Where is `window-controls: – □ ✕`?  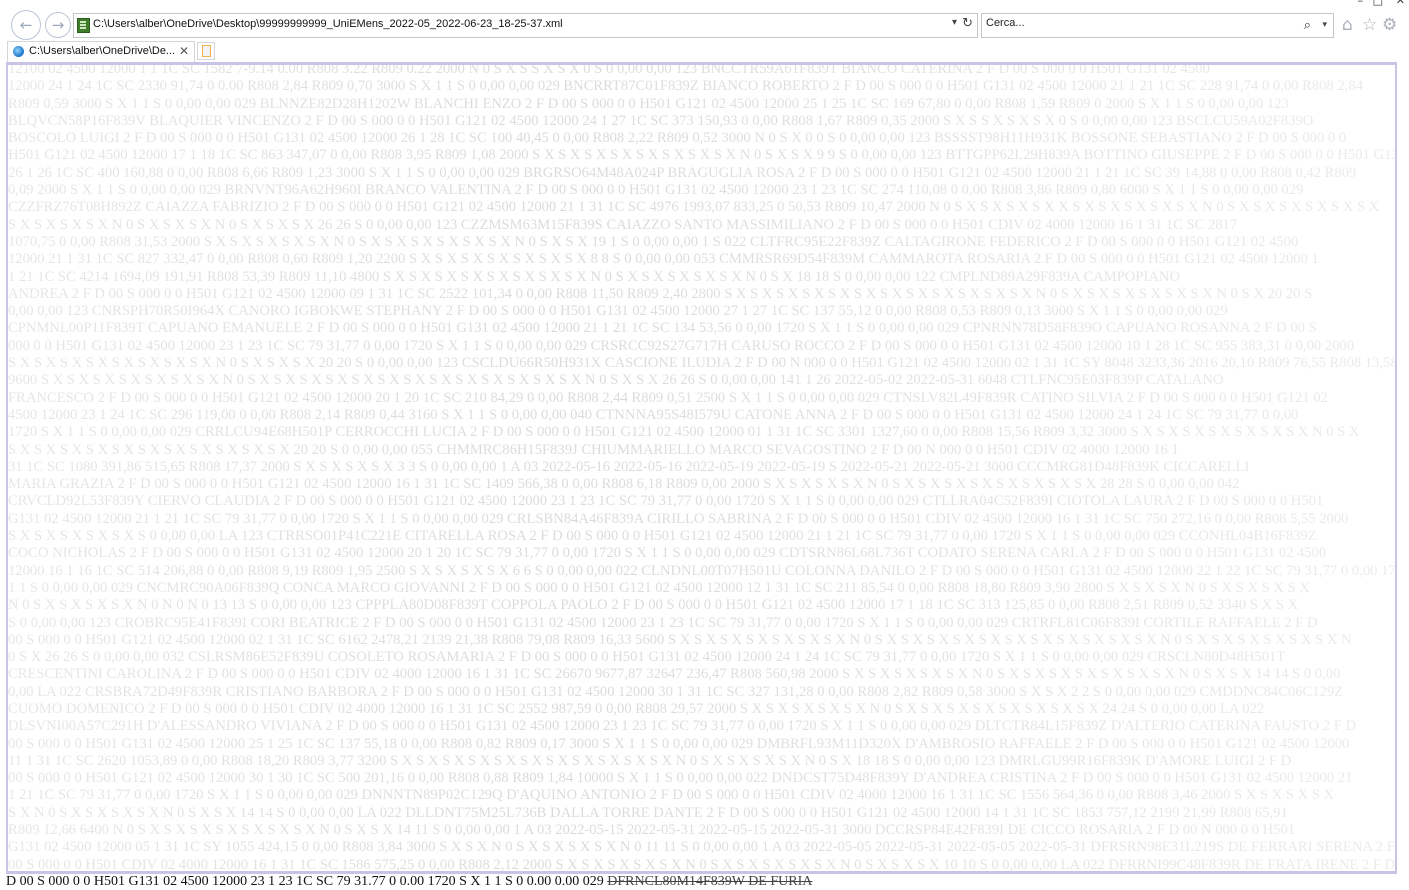 window-controls: – □ ✕ is located at coordinates (1379, 4).